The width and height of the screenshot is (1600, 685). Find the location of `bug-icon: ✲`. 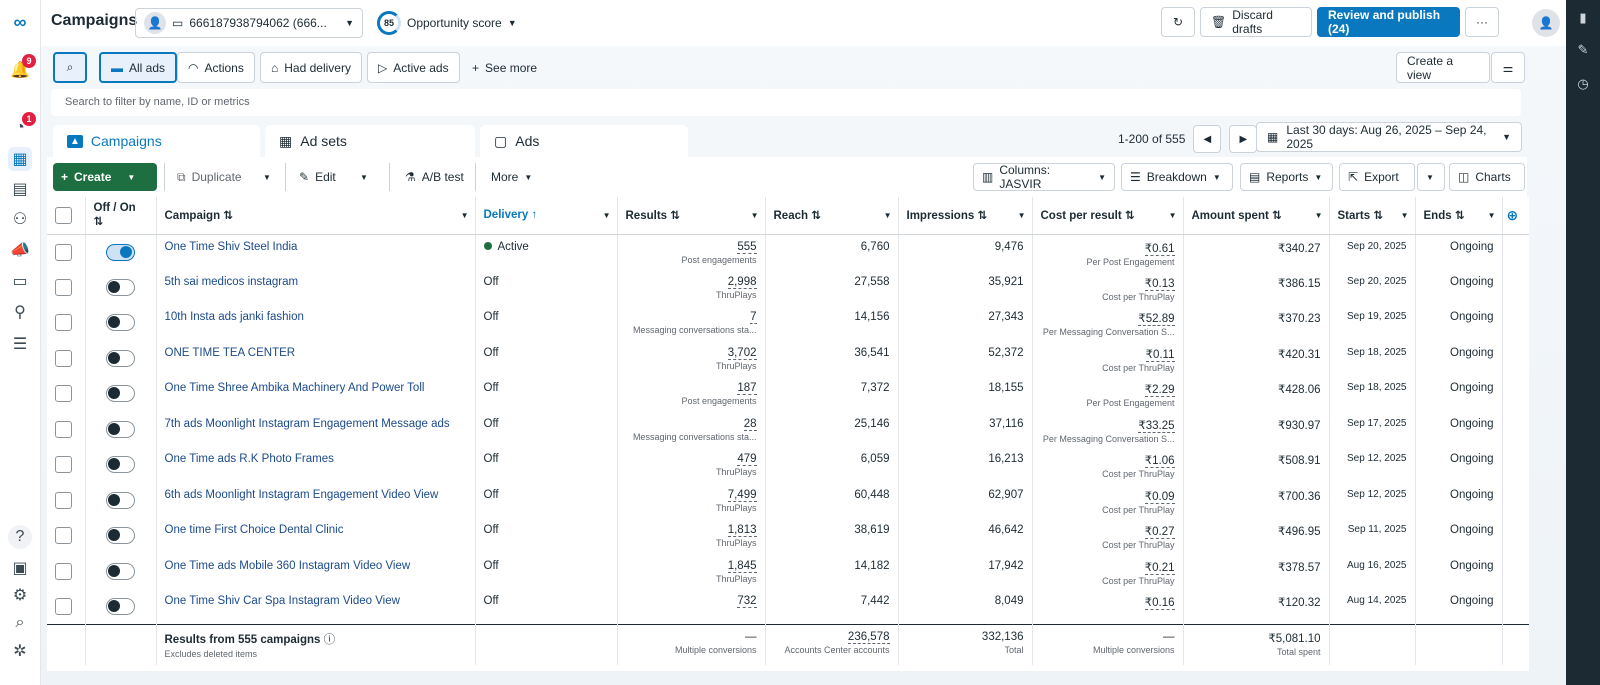

bug-icon: ✲ is located at coordinates (20, 651).